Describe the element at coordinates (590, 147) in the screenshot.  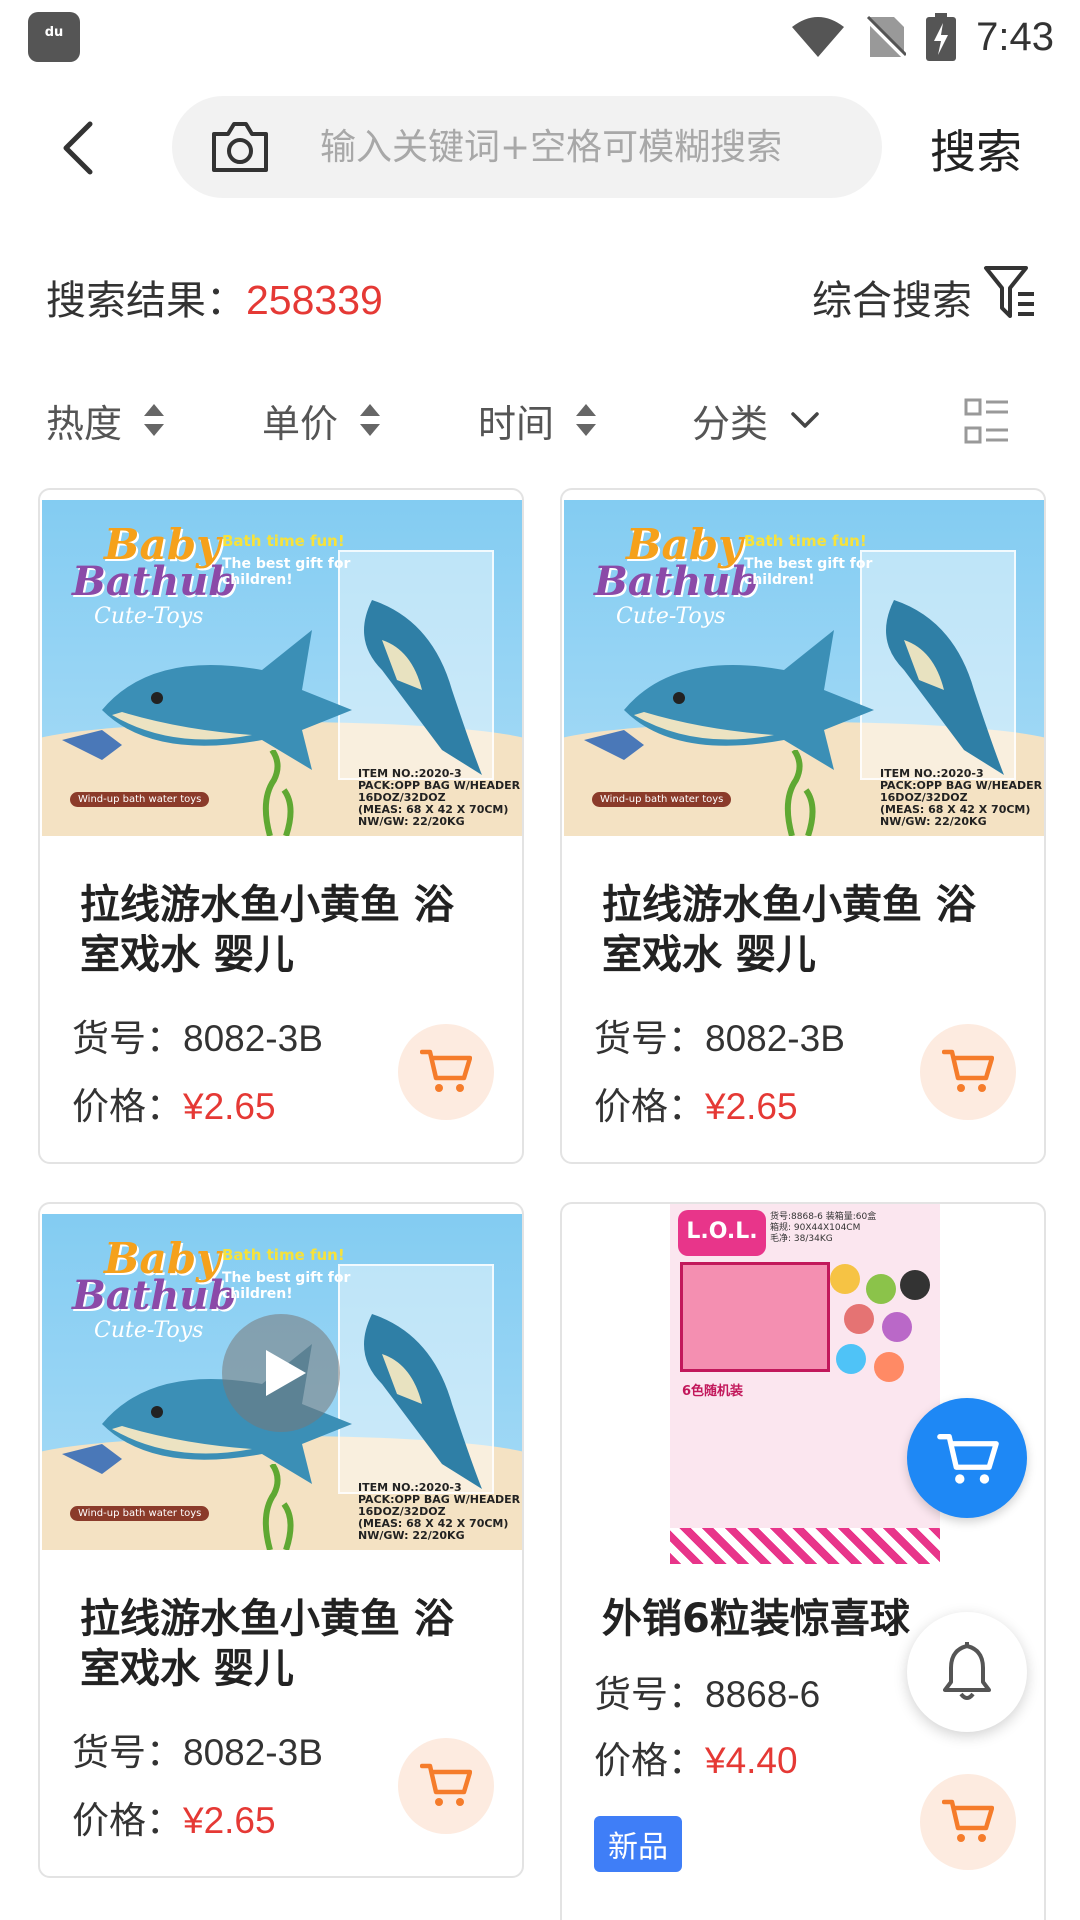
I see `search-input` at that location.